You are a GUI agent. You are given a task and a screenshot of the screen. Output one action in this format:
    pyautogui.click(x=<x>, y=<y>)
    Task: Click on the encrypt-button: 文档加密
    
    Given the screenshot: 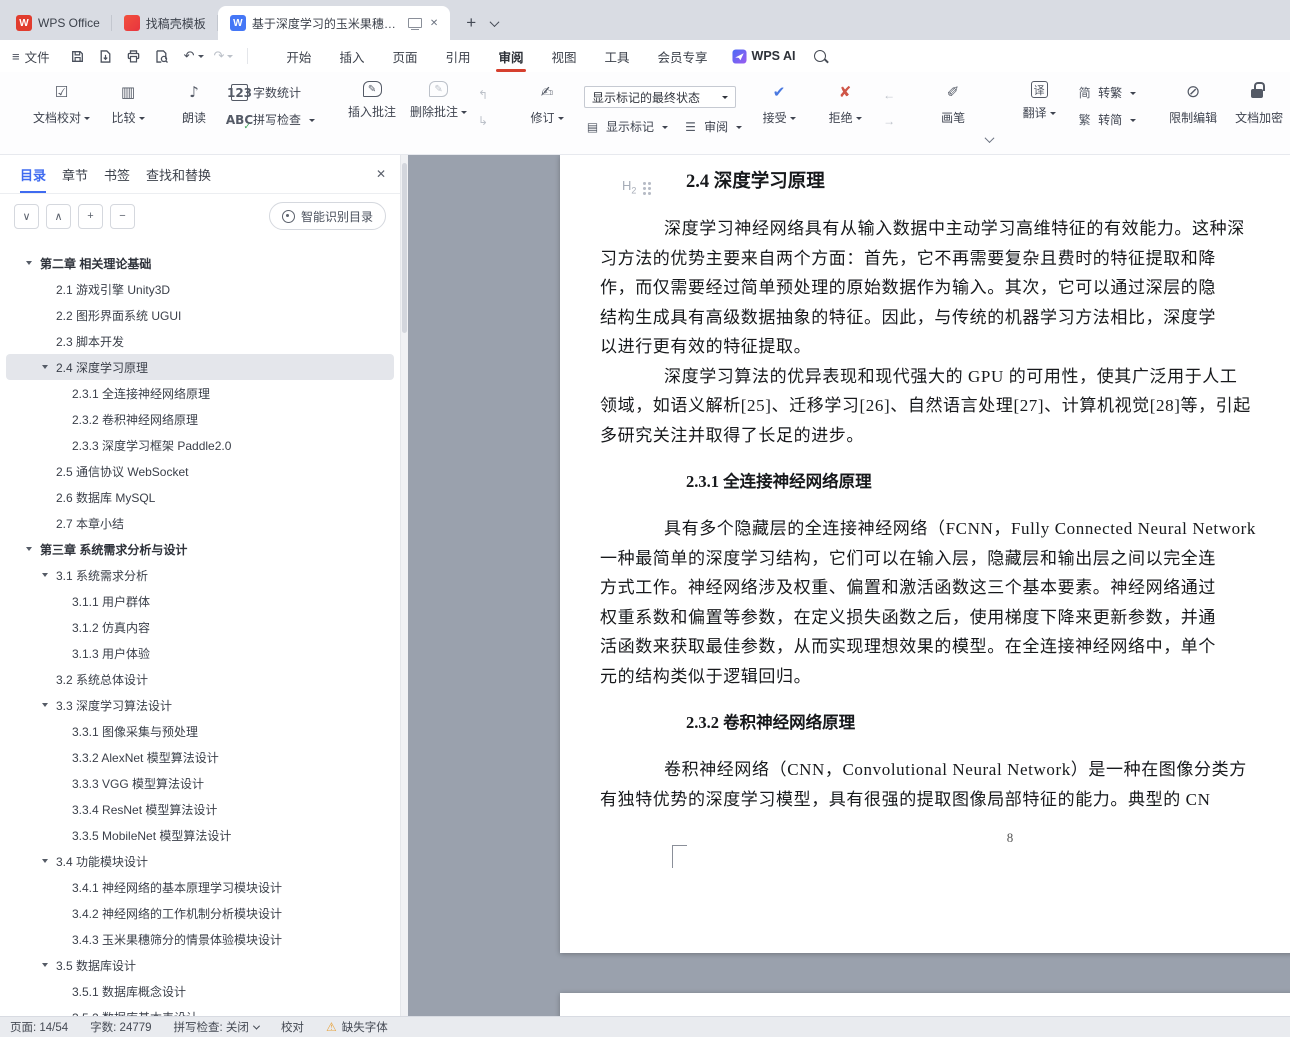 What is the action you would take?
    pyautogui.click(x=1258, y=99)
    